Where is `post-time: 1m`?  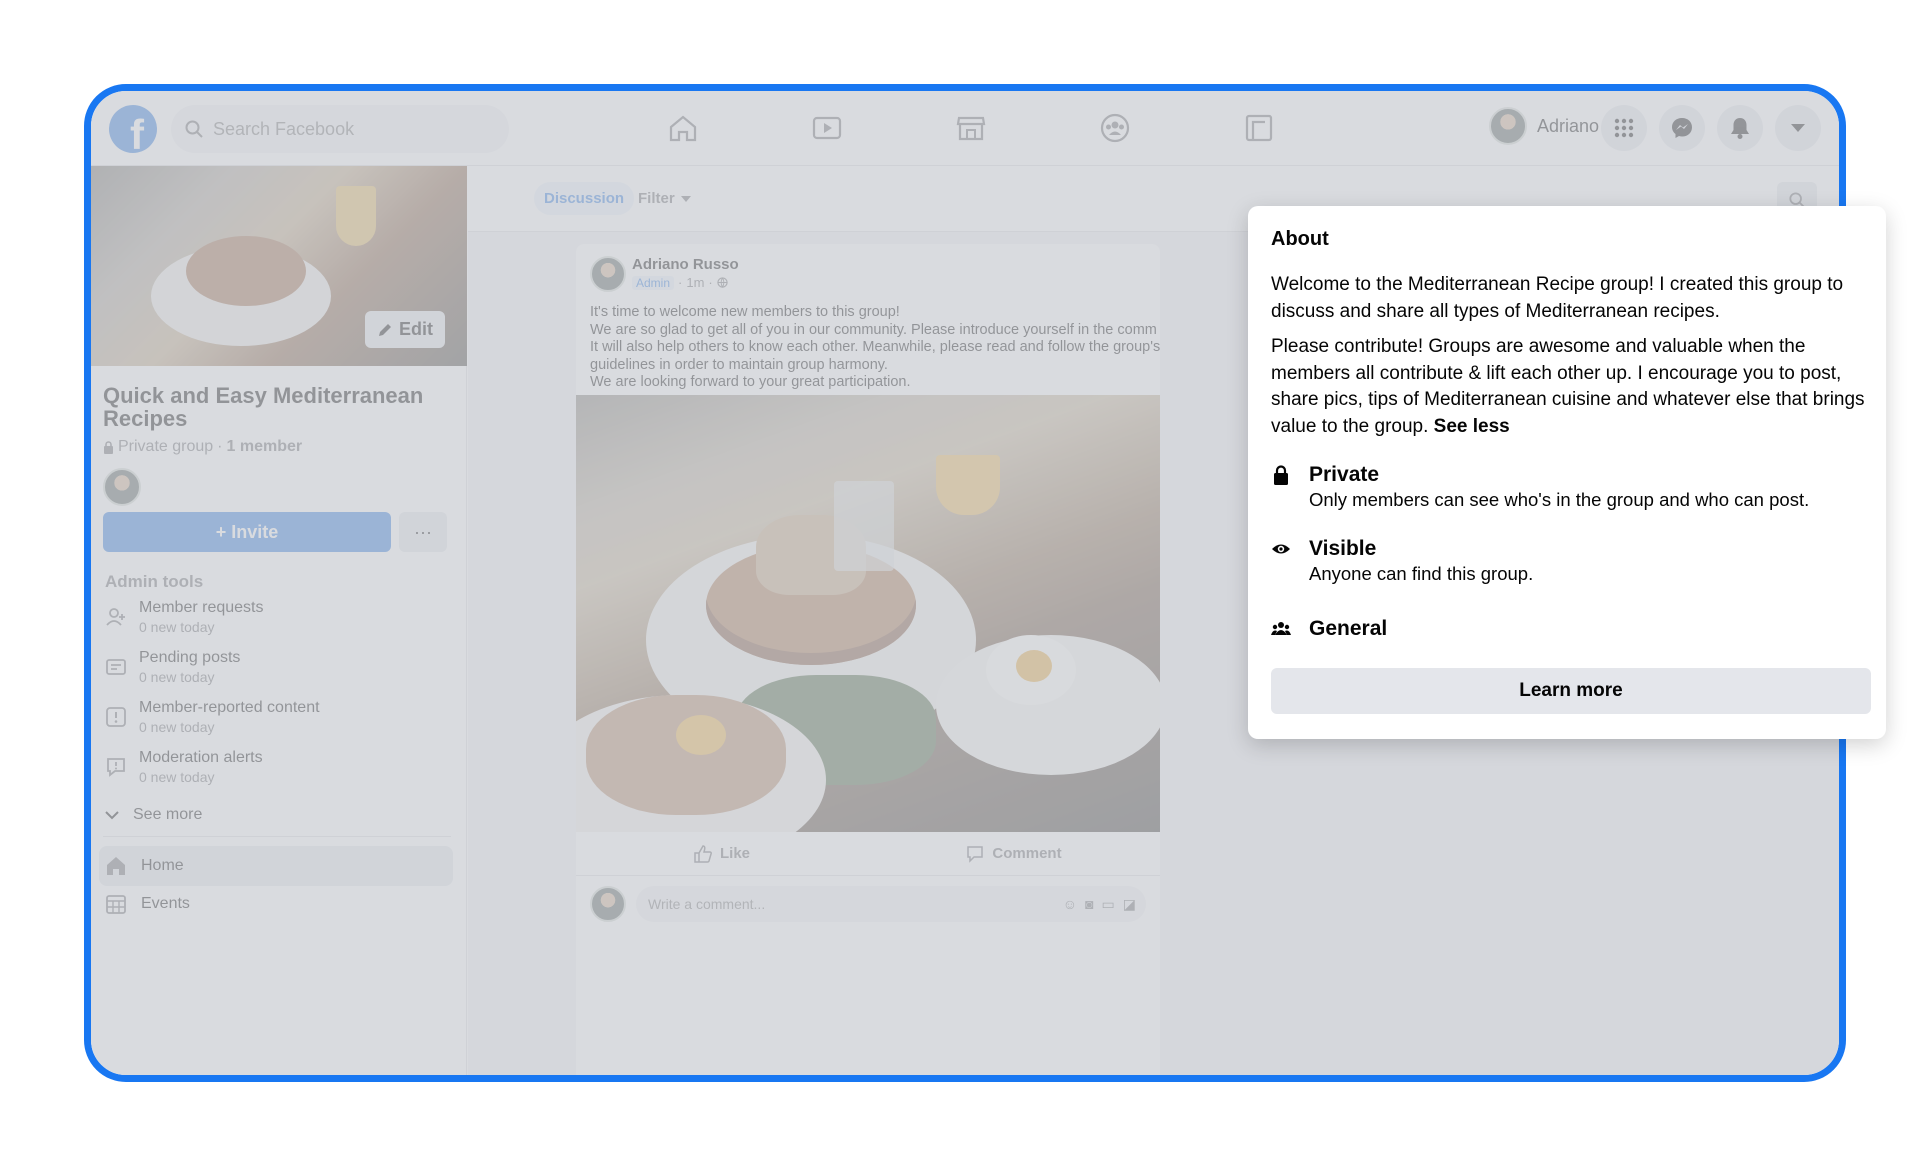
post-time: 1m is located at coordinates (695, 282).